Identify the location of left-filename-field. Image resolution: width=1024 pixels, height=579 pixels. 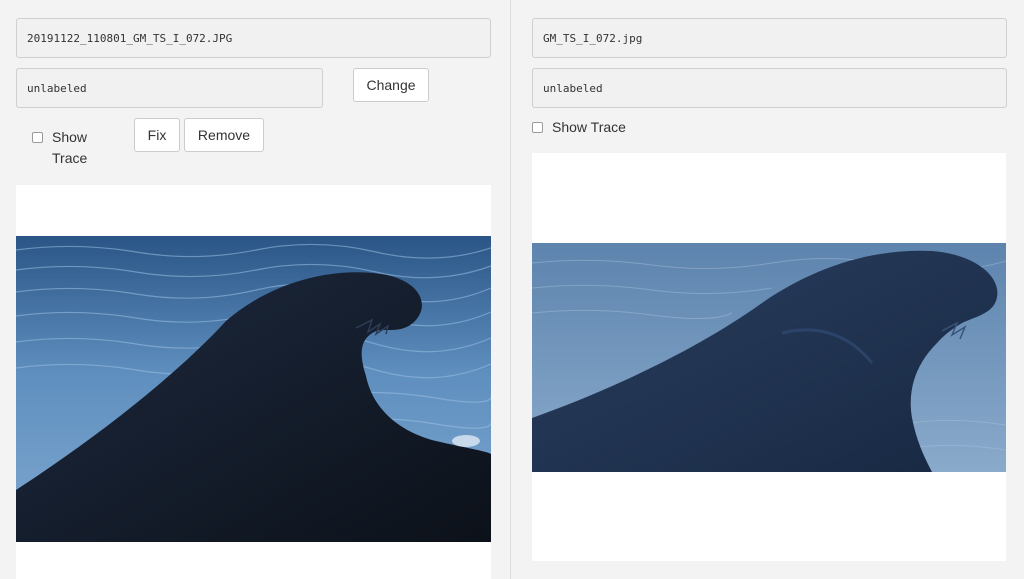
(253, 38).